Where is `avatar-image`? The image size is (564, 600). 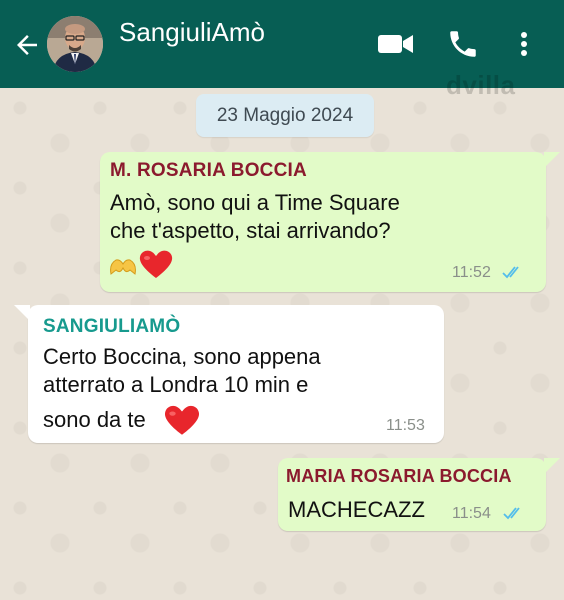
avatar-image is located at coordinates (75, 44).